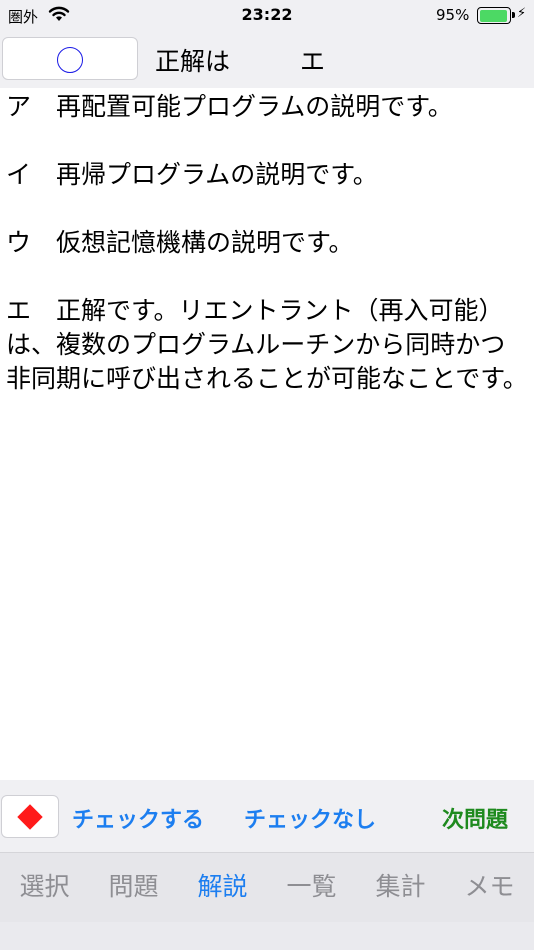 This screenshot has width=534, height=950. I want to click on answer-mark-box, so click(70, 58).